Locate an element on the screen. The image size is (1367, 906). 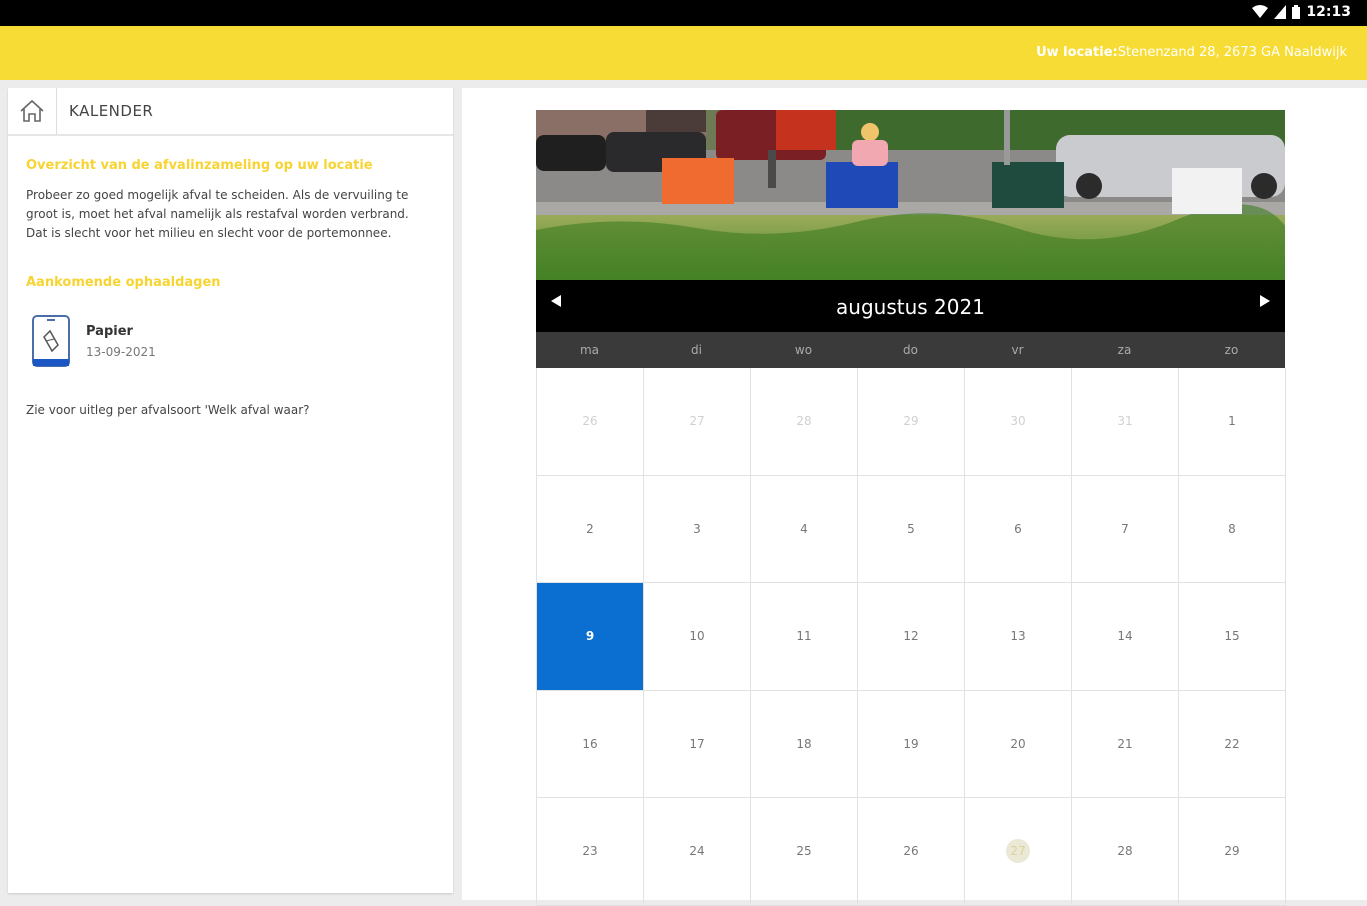
calendar-day: 20 is located at coordinates (1018, 744).